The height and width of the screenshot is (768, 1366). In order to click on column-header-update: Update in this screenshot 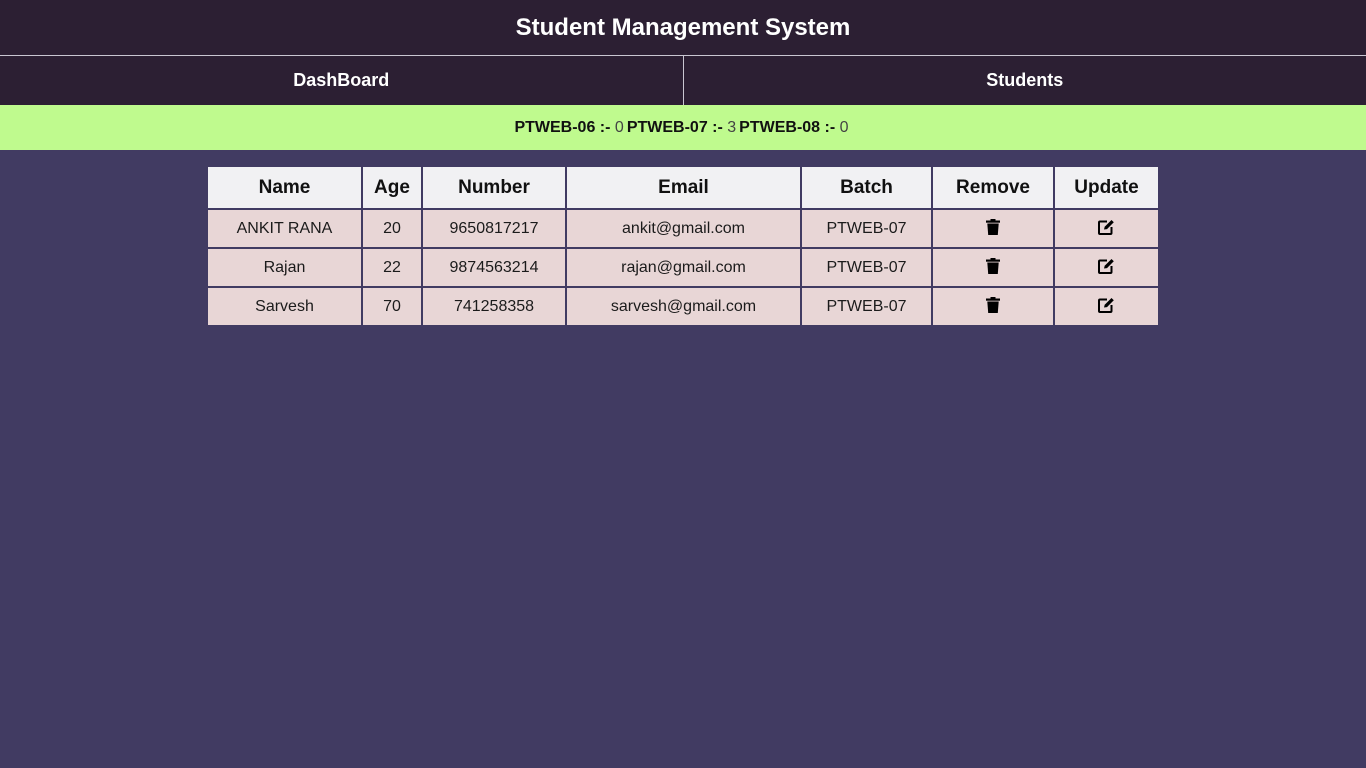, I will do `click(1106, 187)`.